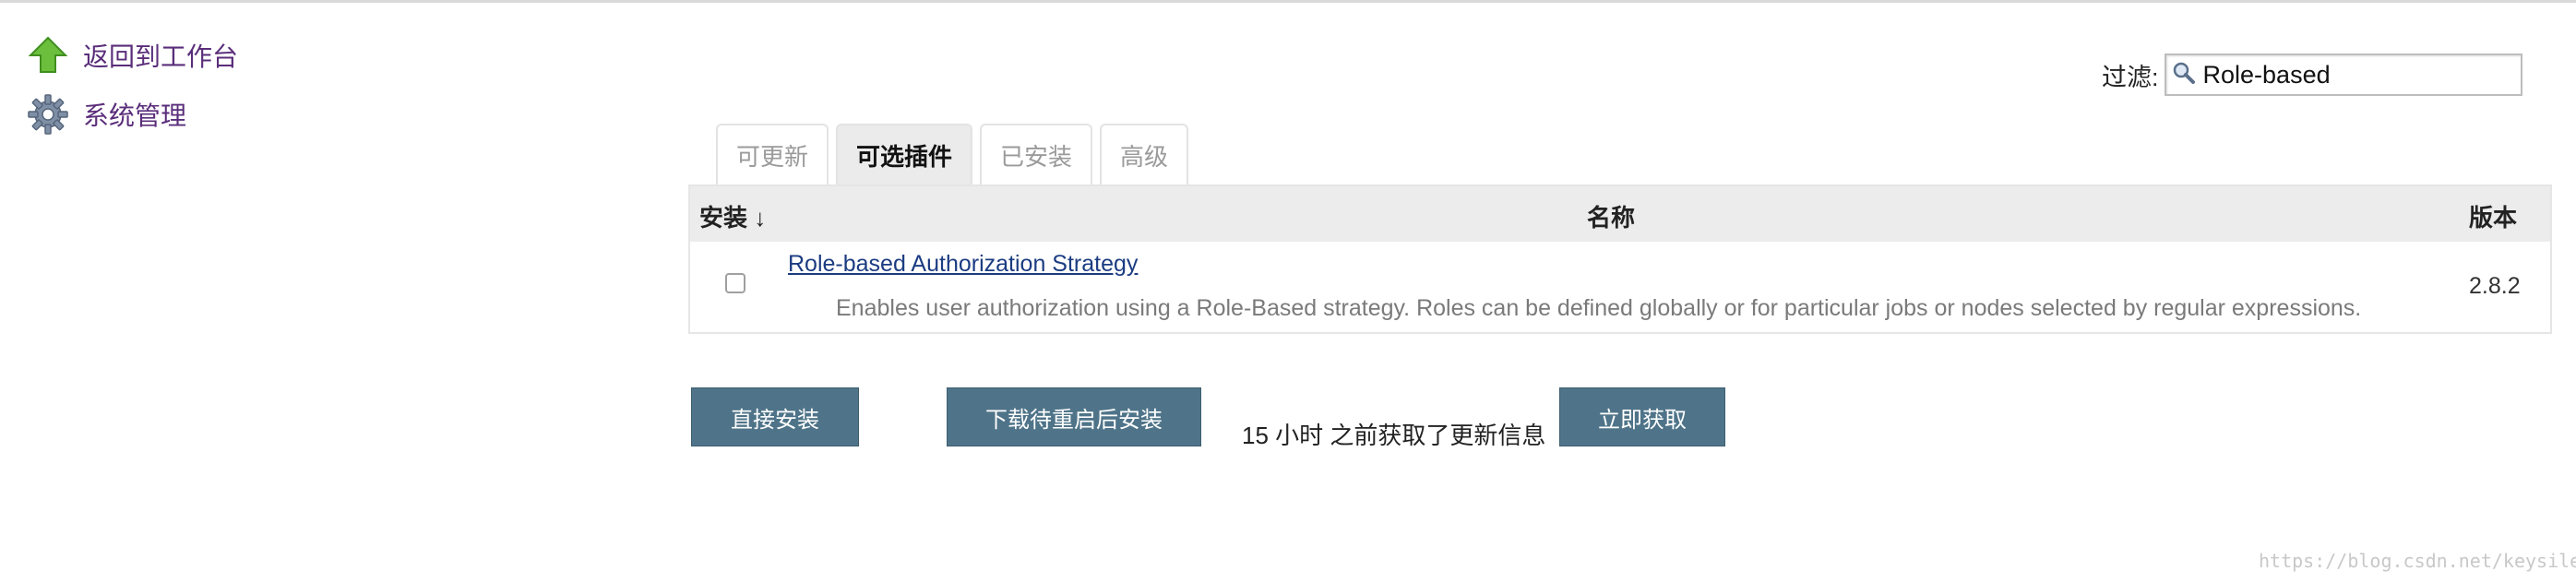  I want to click on table-header: 安装 ↓ 名称 版本, so click(1620, 214).